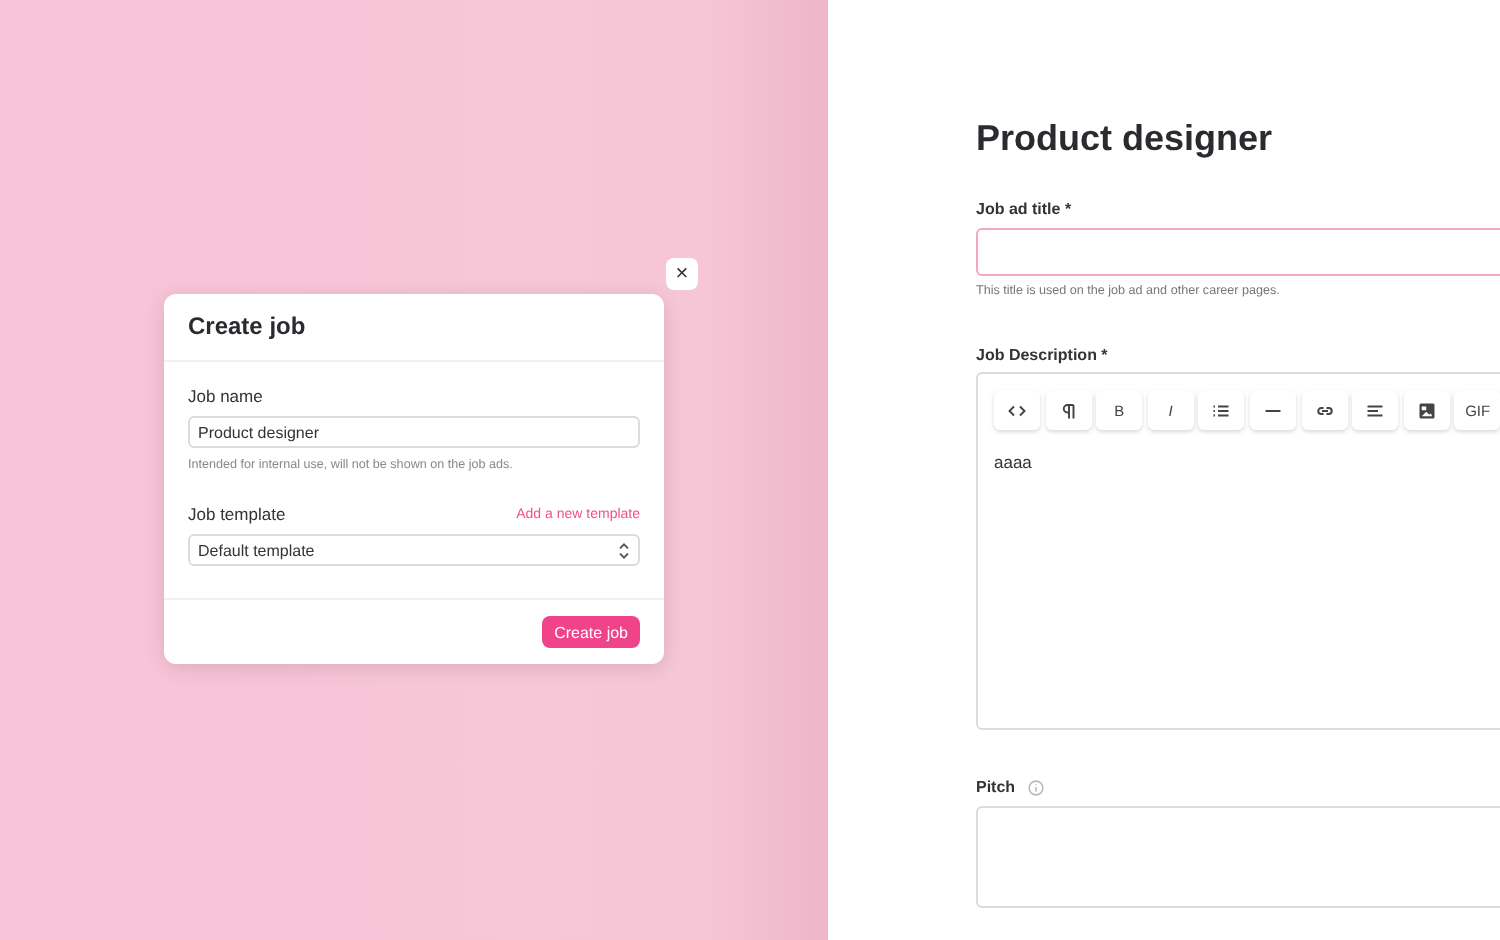  Describe the element at coordinates (1035, 787) in the screenshot. I see `info-icon` at that location.